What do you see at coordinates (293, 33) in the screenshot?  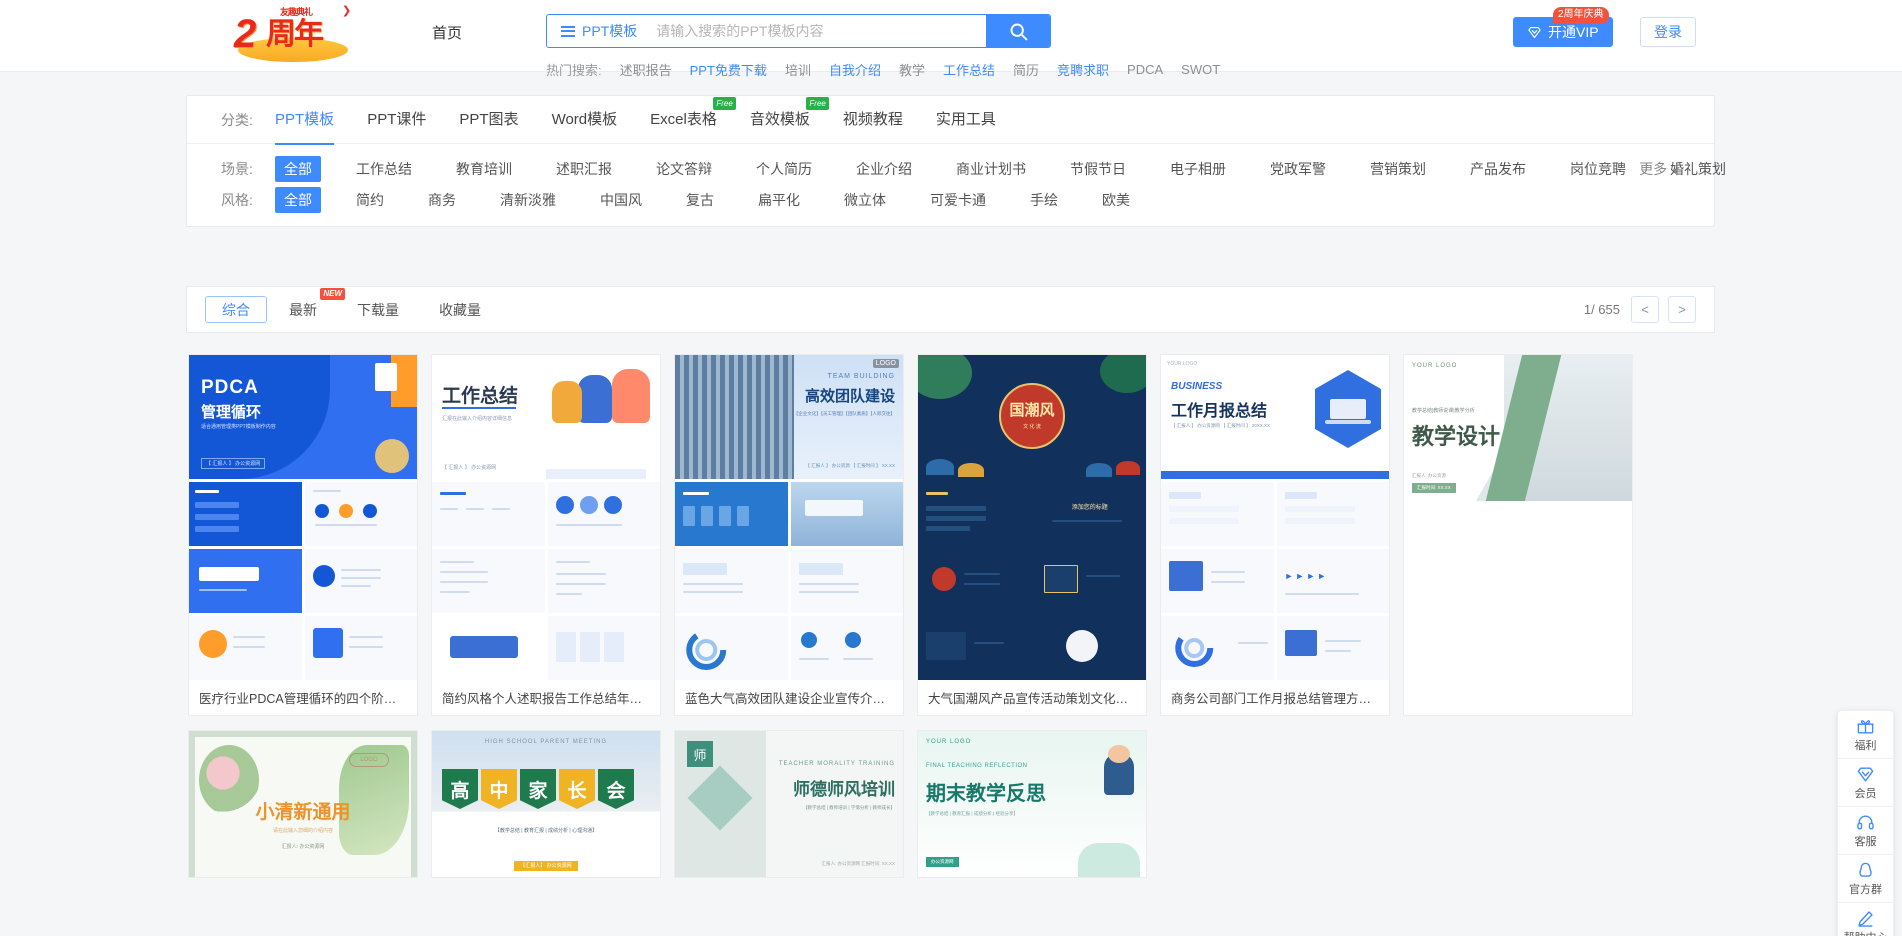 I see `site-logo: 友趣典礼 ❯ 2 周年` at bounding box center [293, 33].